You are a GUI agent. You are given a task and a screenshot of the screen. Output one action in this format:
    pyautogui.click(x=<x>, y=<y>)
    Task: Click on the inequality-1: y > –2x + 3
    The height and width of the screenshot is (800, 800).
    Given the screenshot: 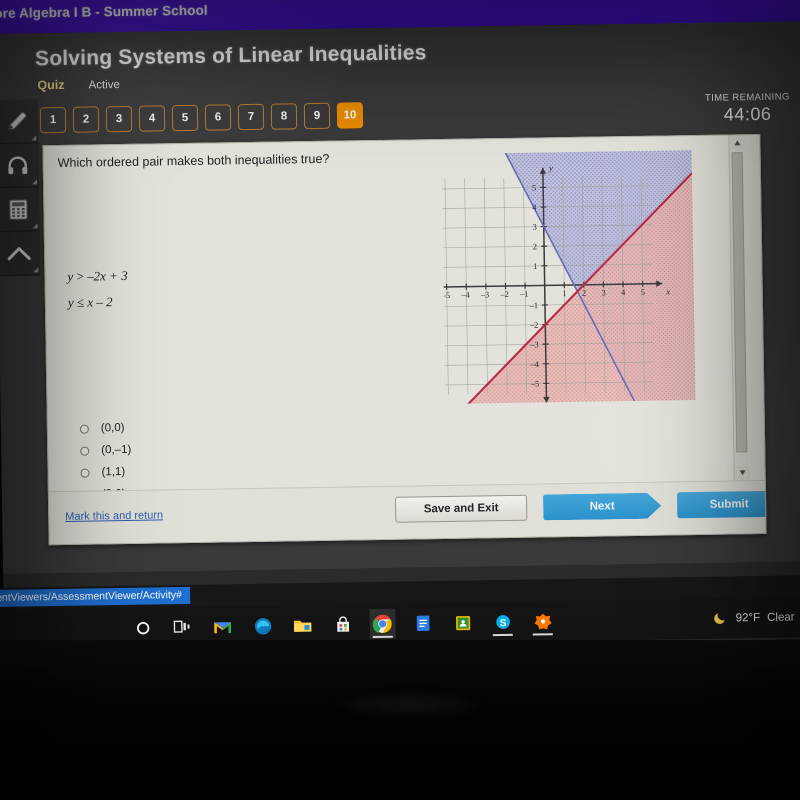 What is the action you would take?
    pyautogui.click(x=97, y=276)
    